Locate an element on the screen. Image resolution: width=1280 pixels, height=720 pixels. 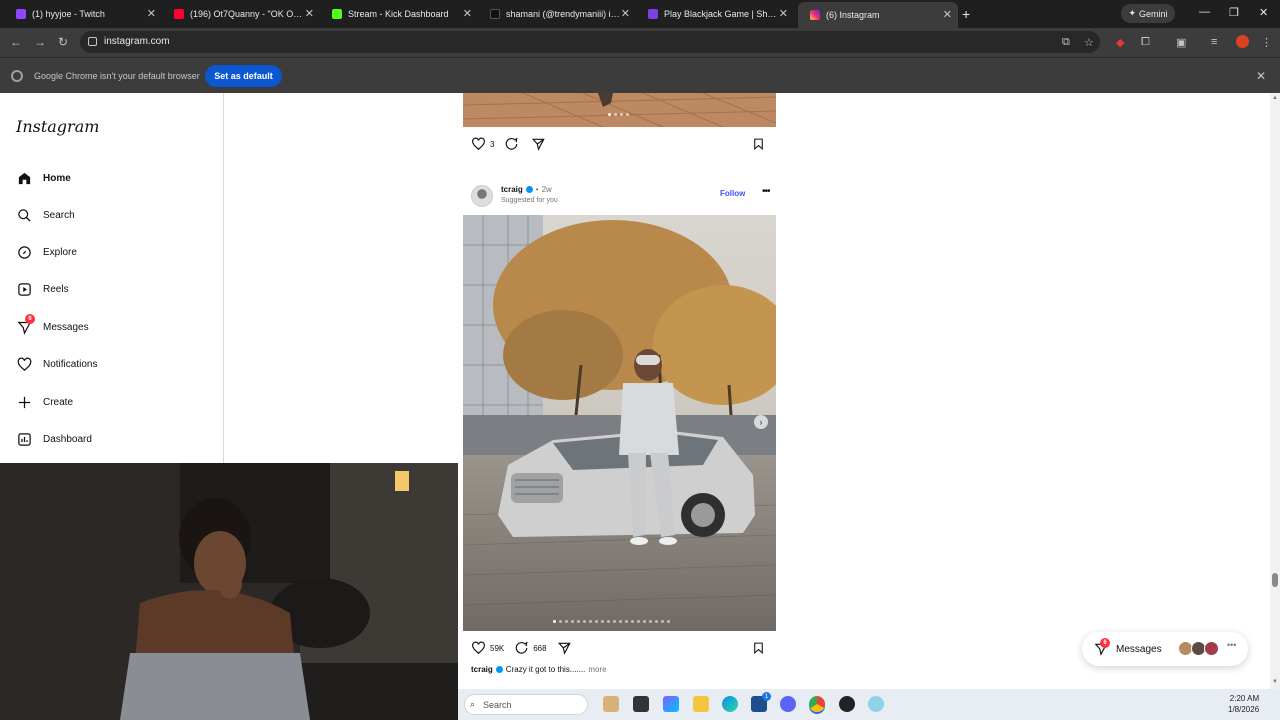
sidebar-item-messages: 6 Messages is located at coordinates (52, 326).